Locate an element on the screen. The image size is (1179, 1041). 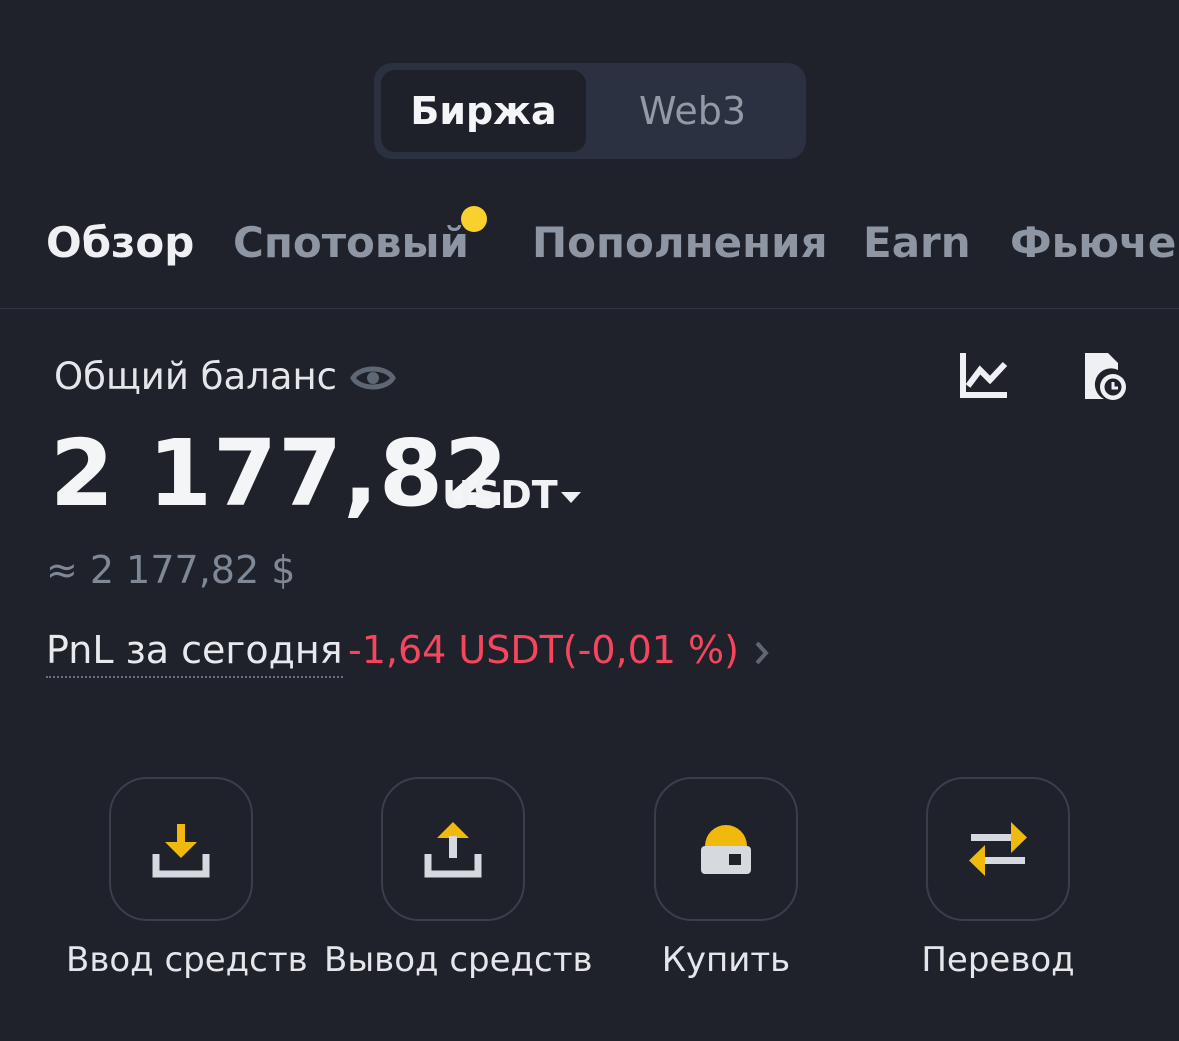
transfer-label: Перевод is located at coordinates (998, 960).